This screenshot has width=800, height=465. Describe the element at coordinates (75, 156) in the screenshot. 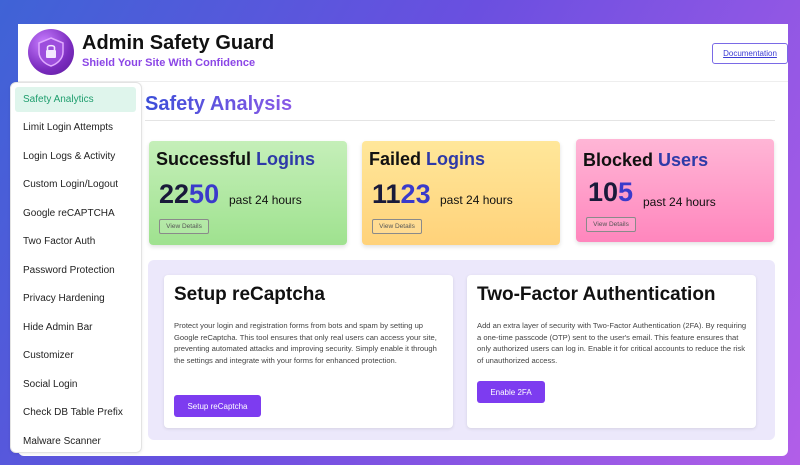

I see `sidebar-item-login-logs: Login Logs & Activity` at that location.